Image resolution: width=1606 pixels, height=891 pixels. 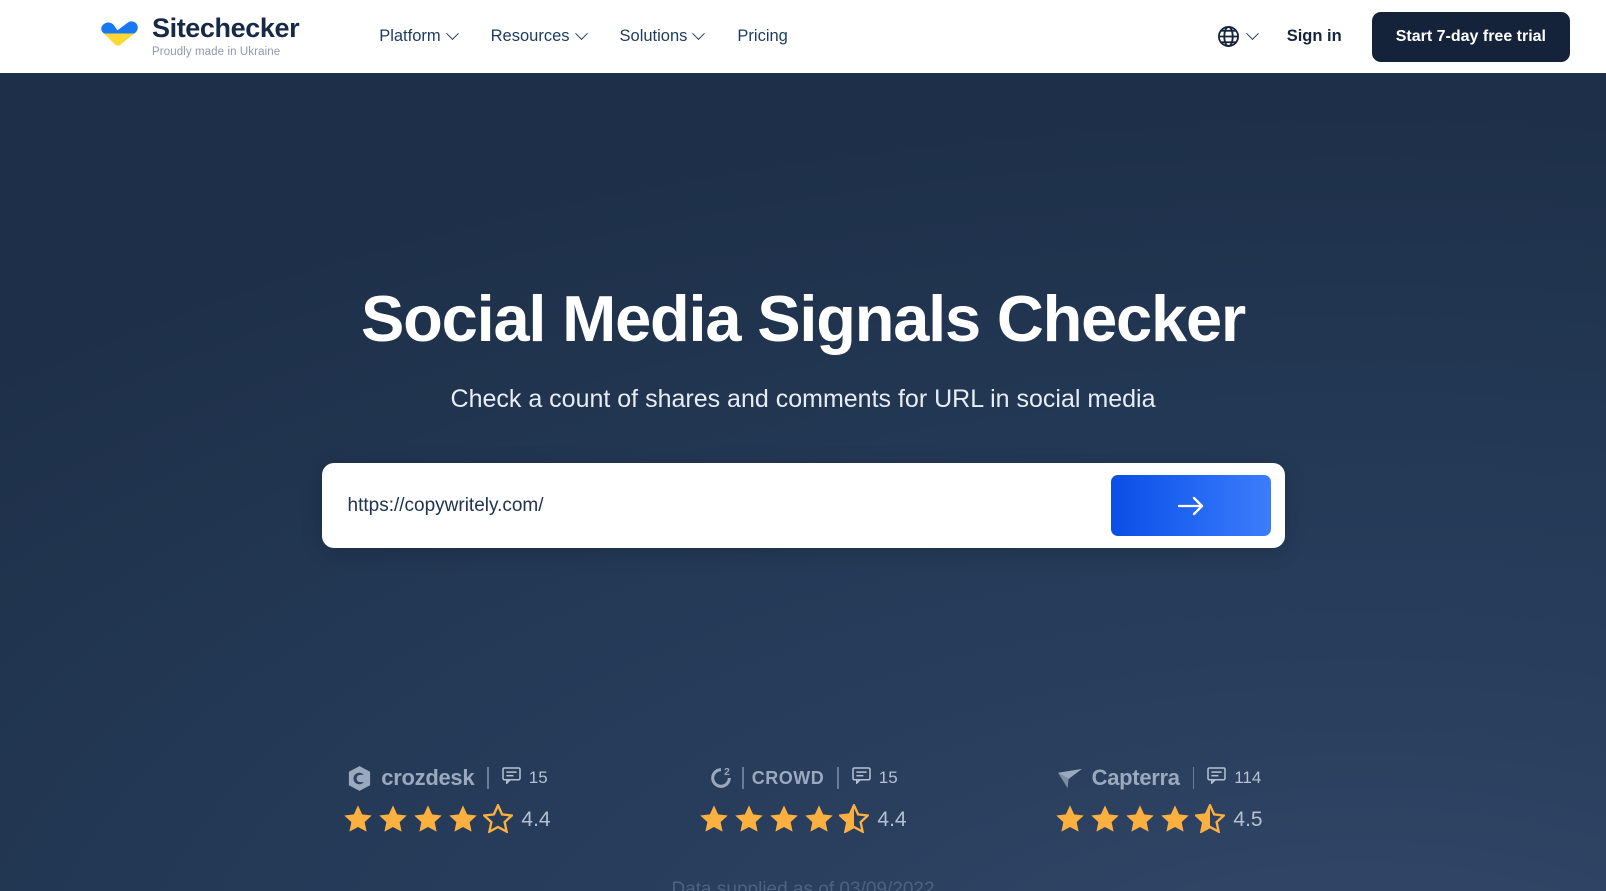 I want to click on star-rating-capterra: 4.5, so click(x=1159, y=818).